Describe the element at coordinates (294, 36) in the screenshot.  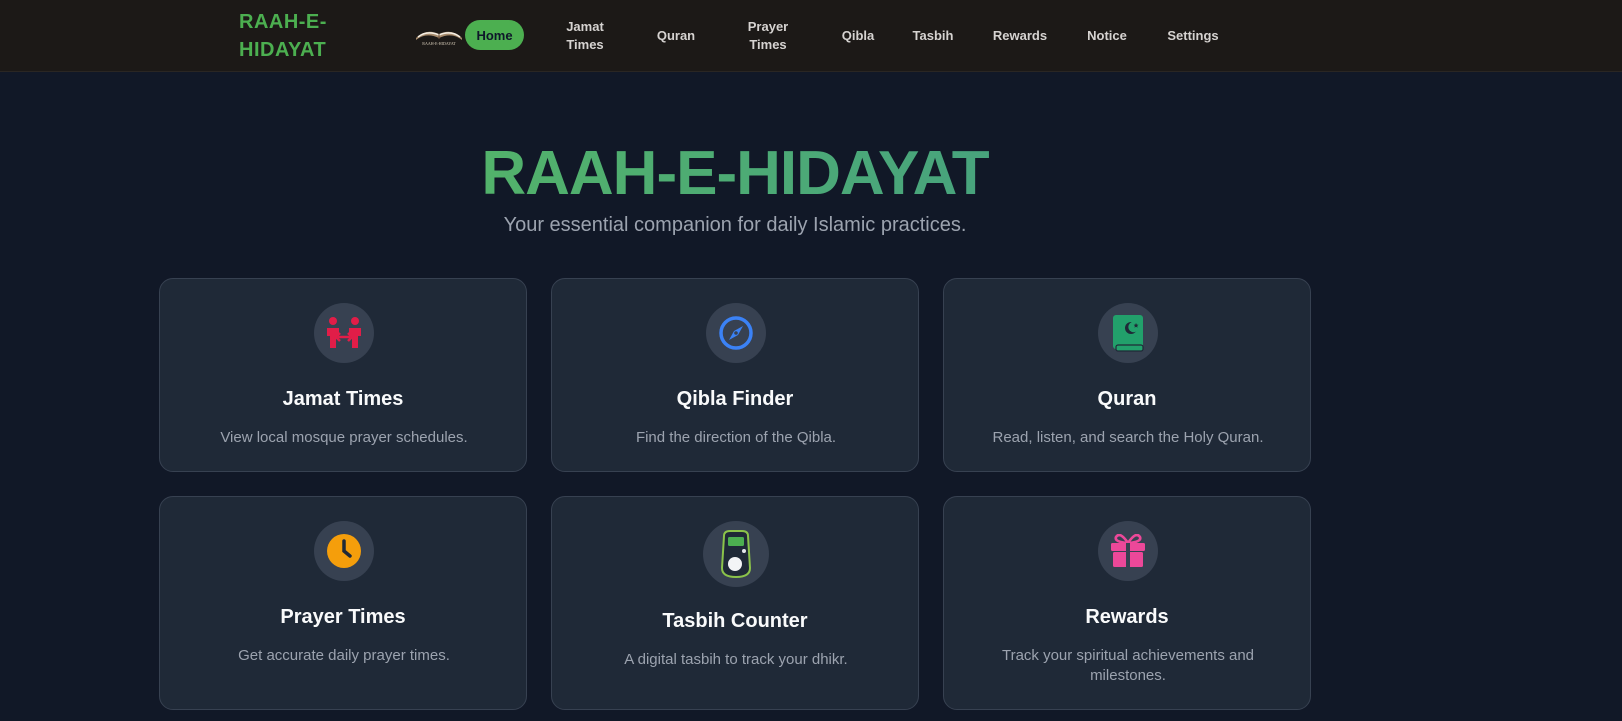
I see `brand-logo-text: RAAH-E- HIDAYAT` at that location.